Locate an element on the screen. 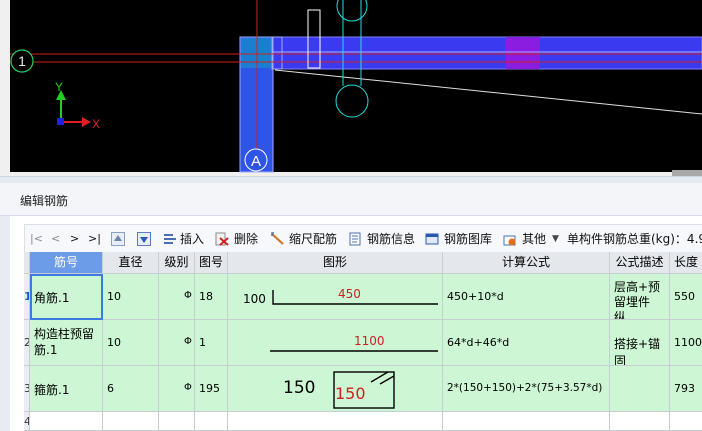 Image resolution: width=702 pixels, height=431 pixels. left-border is located at coordinates (5, 323).